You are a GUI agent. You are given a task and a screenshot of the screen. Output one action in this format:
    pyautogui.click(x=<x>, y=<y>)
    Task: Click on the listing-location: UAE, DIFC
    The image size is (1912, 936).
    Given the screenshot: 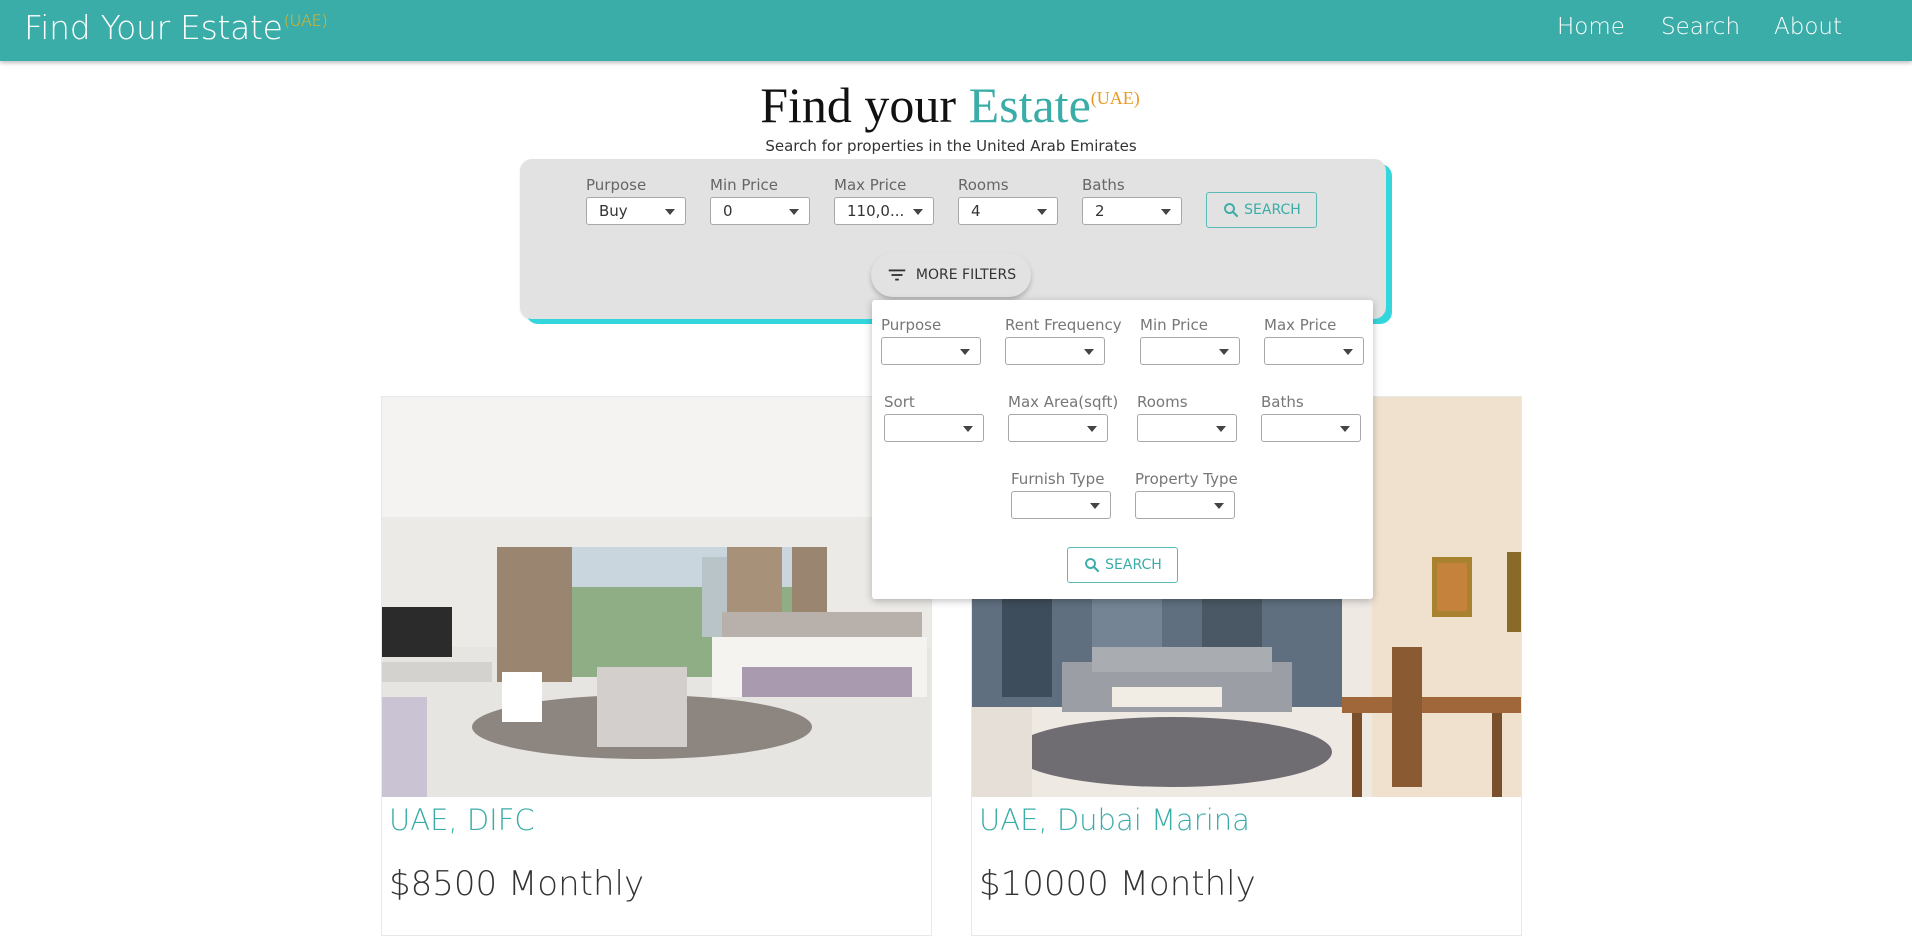 What is the action you would take?
    pyautogui.click(x=462, y=820)
    